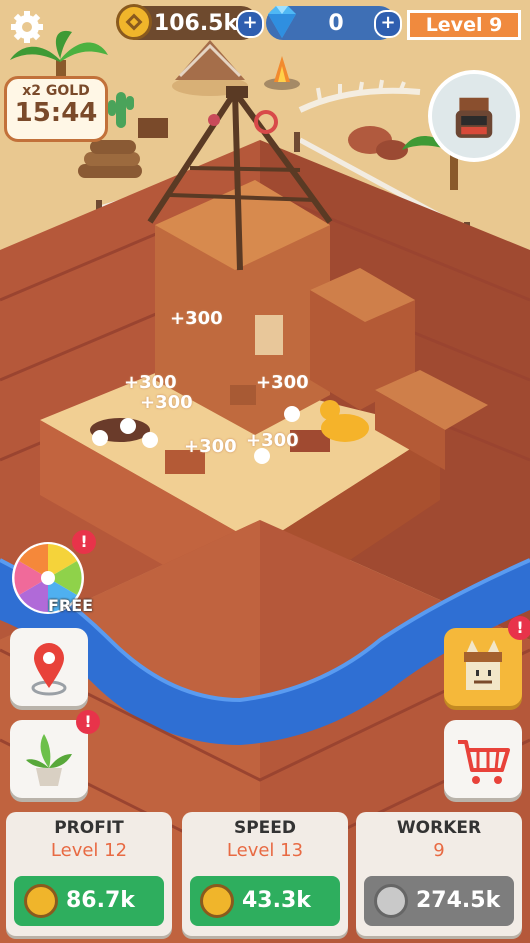 The height and width of the screenshot is (943, 530). I want to click on gold-boost-timer: x2 GOLD 15:44, so click(56, 109).